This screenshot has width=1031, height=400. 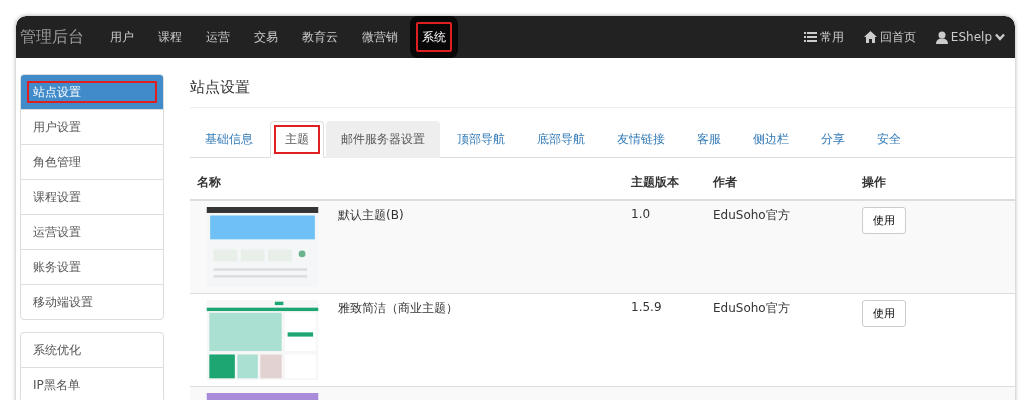 What do you see at coordinates (641, 214) in the screenshot?
I see `theme-version: 1.0` at bounding box center [641, 214].